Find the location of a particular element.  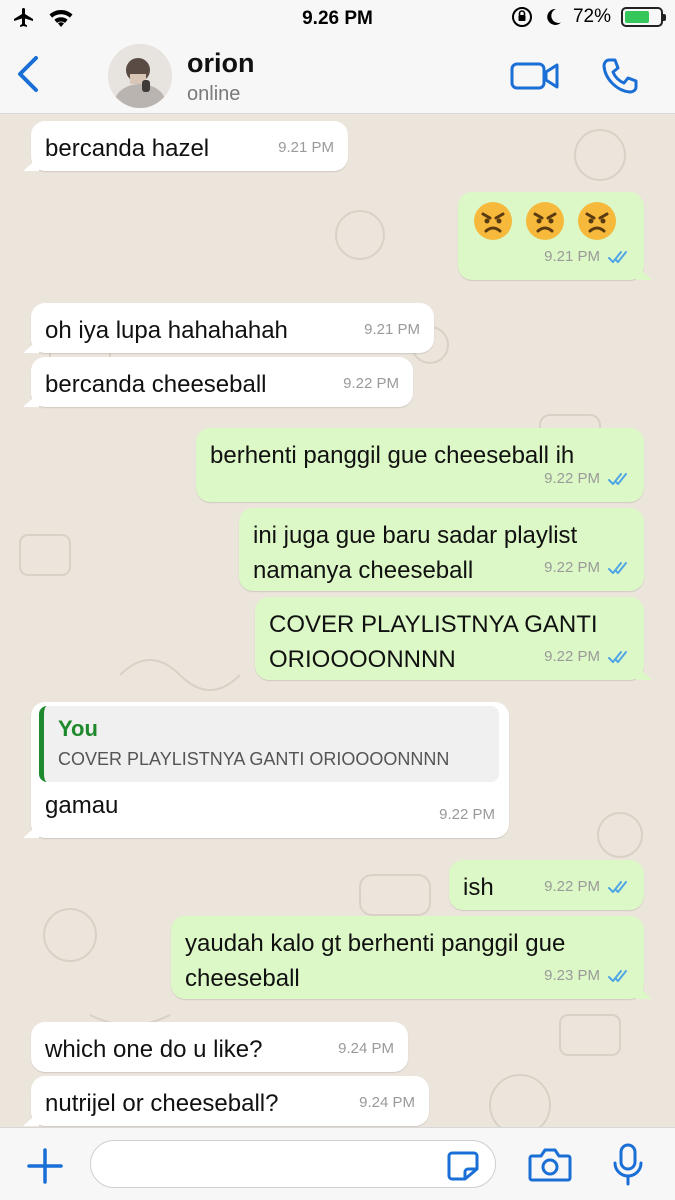

message-outgoing: 9.21 PM is located at coordinates (551, 236).